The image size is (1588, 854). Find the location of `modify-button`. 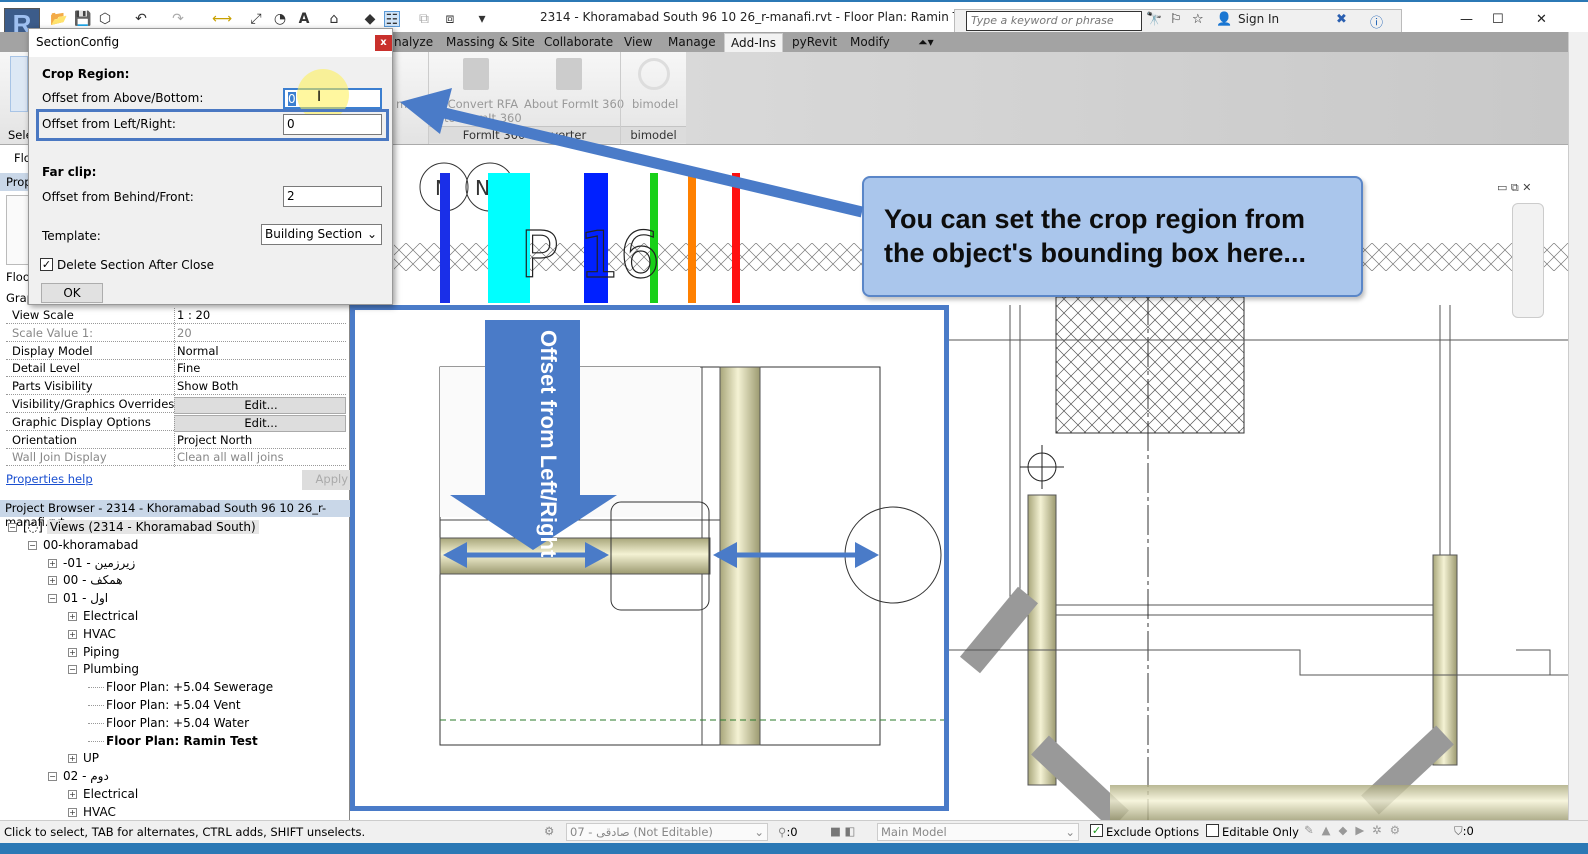

modify-button is located at coordinates (19, 84).